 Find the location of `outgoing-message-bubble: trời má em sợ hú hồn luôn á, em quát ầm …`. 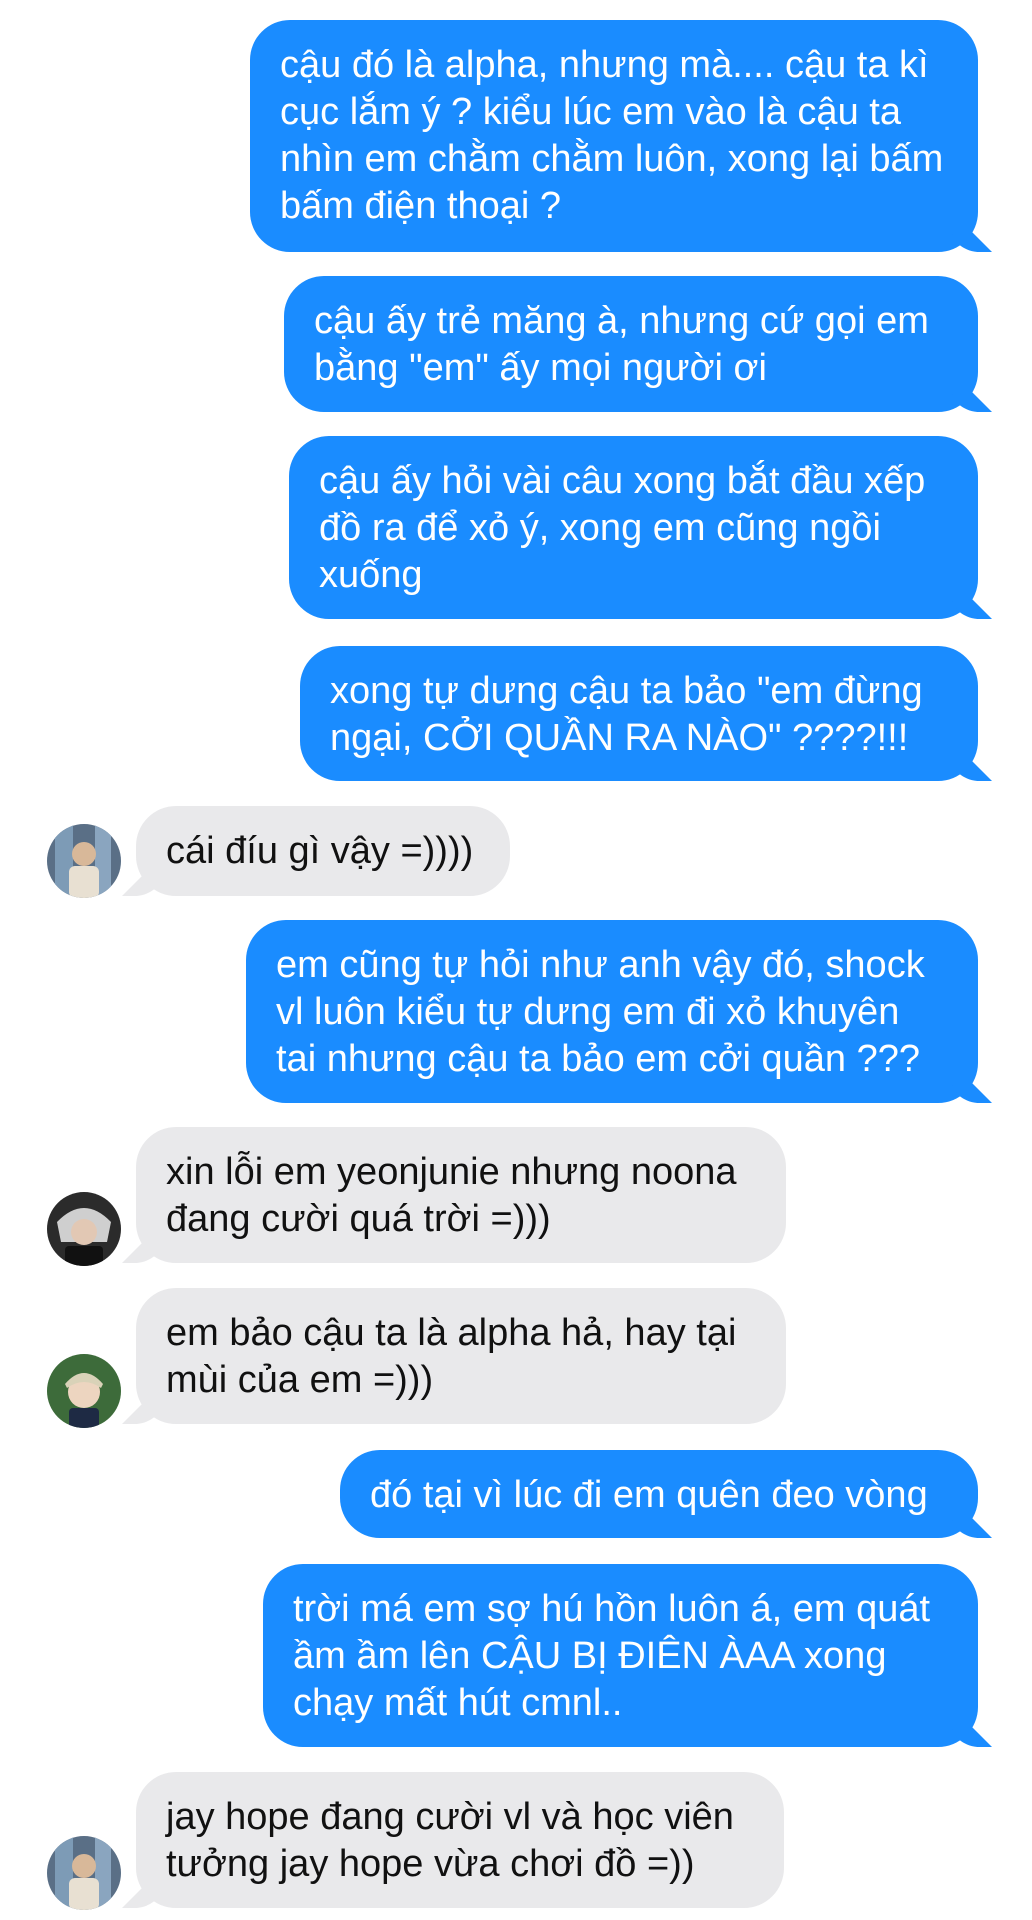

outgoing-message-bubble: trời má em sợ hú hồn luôn á, em quát ầm … is located at coordinates (620, 1655).